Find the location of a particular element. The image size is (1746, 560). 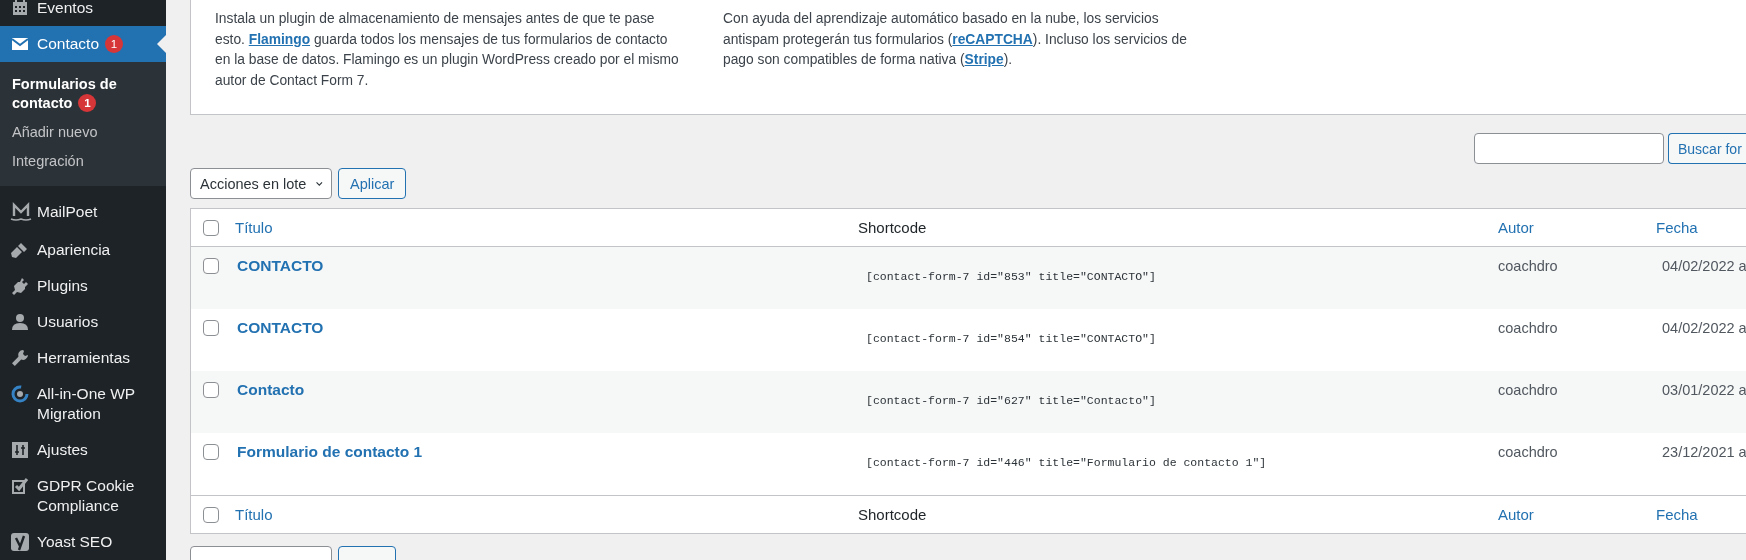

checkbox-icon is located at coordinates (20, 486).